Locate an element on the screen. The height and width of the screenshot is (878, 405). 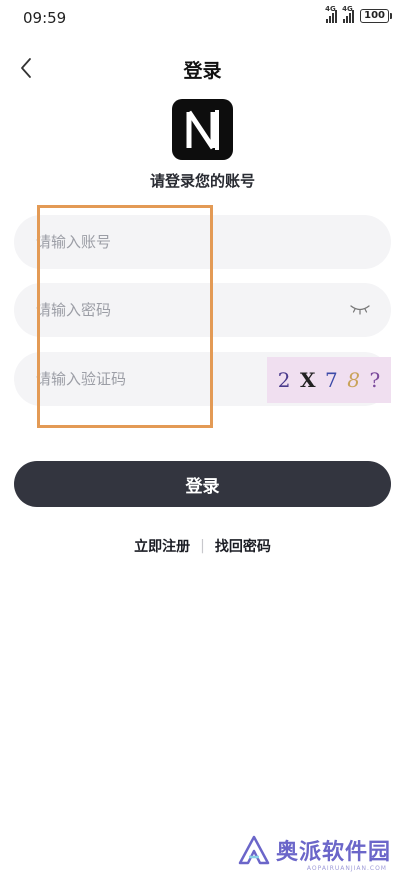
captcha-char: 7 is located at coordinates (331, 380).